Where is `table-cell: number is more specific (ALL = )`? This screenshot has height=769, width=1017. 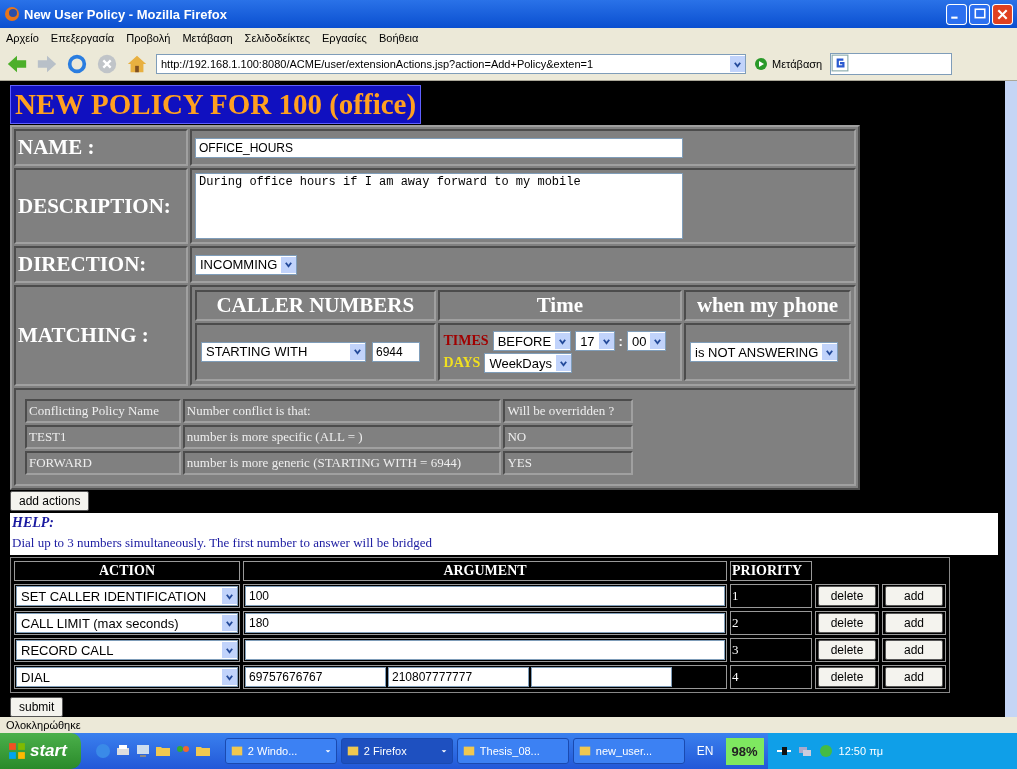 table-cell: number is more specific (ALL = ) is located at coordinates (342, 437).